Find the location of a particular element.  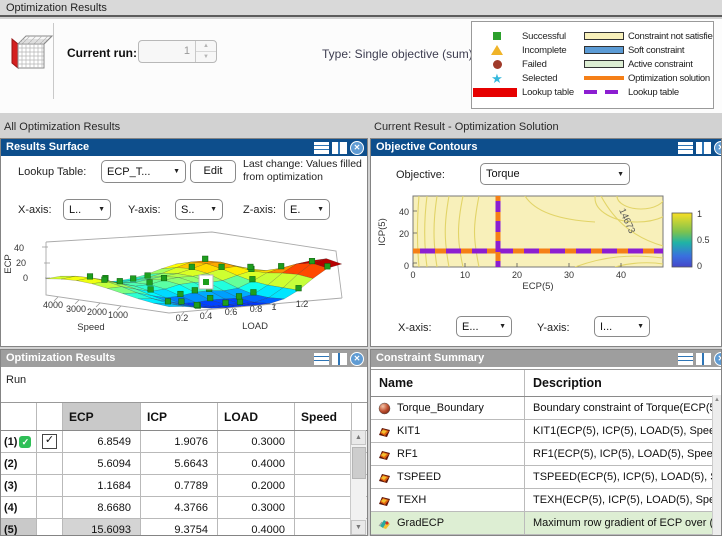

load-axis-title: LOAD is located at coordinates (255, 326).